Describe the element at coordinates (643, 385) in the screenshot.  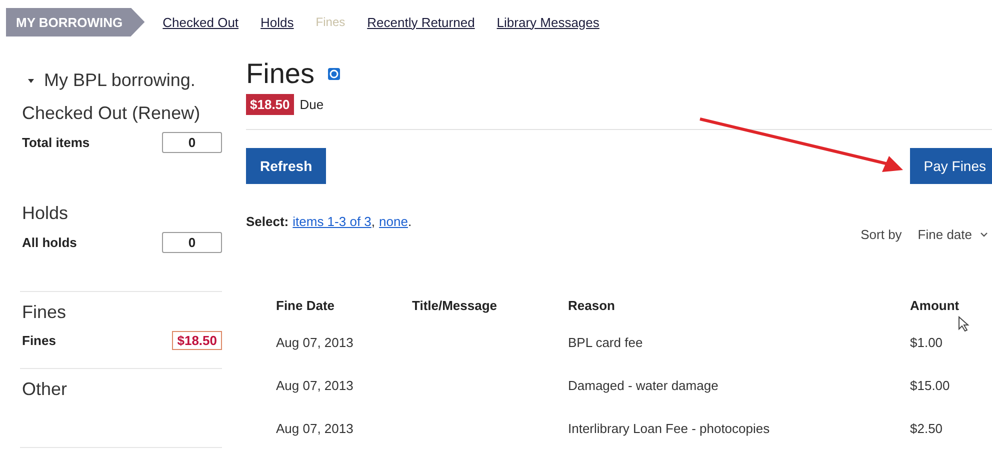
I see `table-cell: Damaged - water damage` at that location.